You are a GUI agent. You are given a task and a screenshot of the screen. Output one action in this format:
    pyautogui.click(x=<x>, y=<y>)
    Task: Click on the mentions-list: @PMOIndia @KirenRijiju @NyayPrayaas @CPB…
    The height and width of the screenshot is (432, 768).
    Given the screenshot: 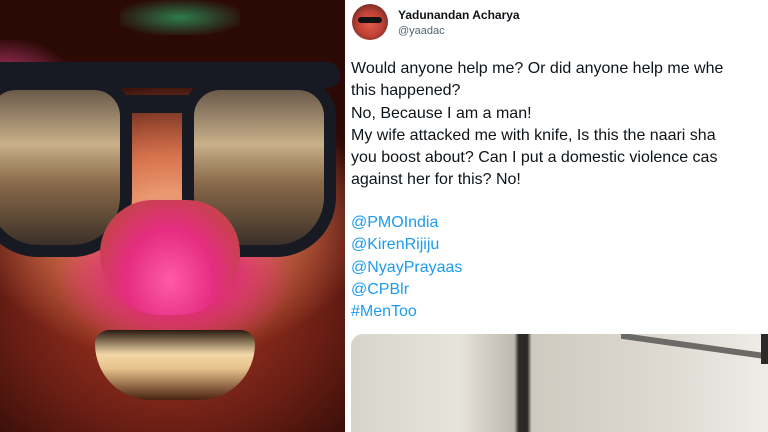 What is the action you would take?
    pyautogui.click(x=406, y=267)
    